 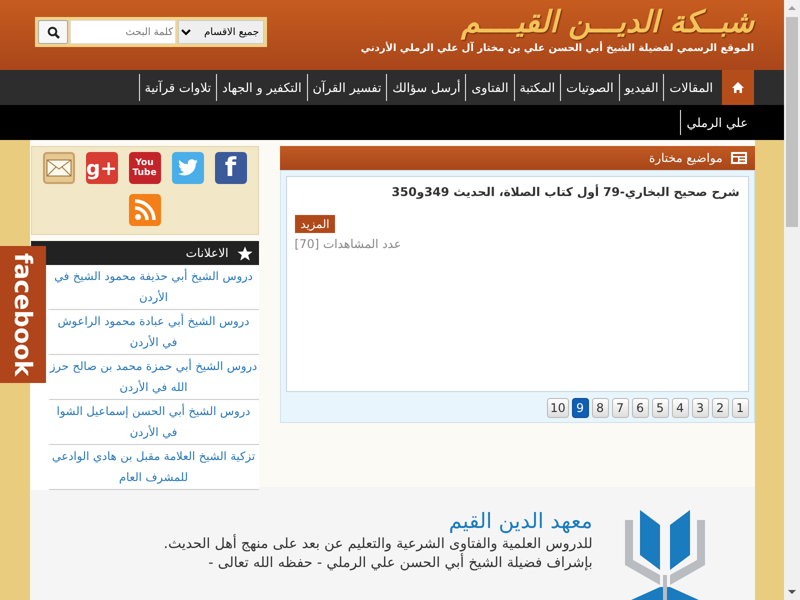 What do you see at coordinates (557, 408) in the screenshot?
I see `page-button: 10` at bounding box center [557, 408].